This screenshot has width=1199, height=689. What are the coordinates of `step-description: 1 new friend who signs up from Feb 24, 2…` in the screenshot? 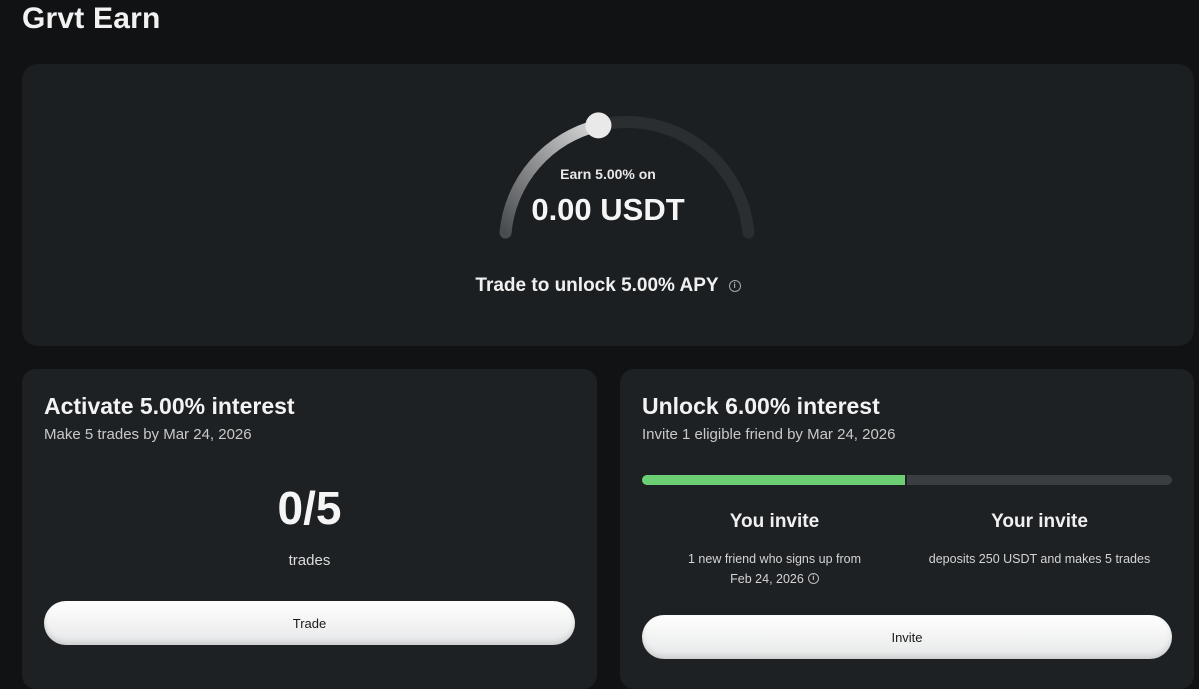 It's located at (774, 569).